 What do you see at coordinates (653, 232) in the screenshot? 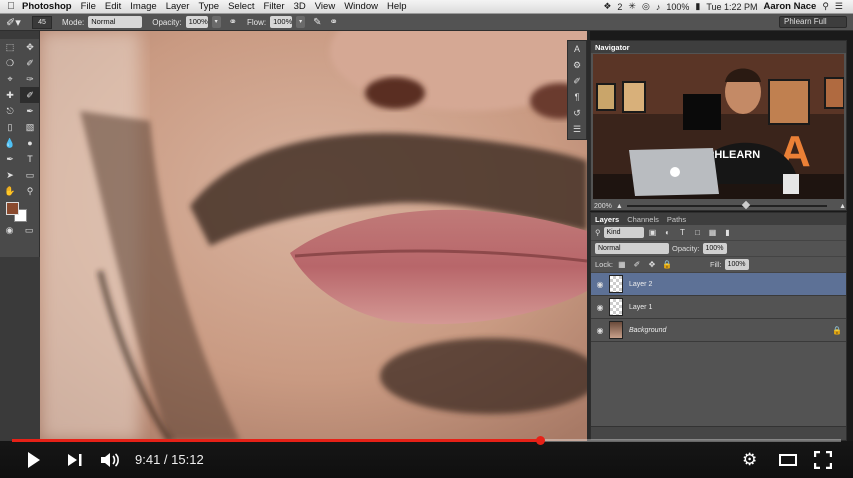
I see `filter-pixel-icon: ▣` at bounding box center [653, 232].